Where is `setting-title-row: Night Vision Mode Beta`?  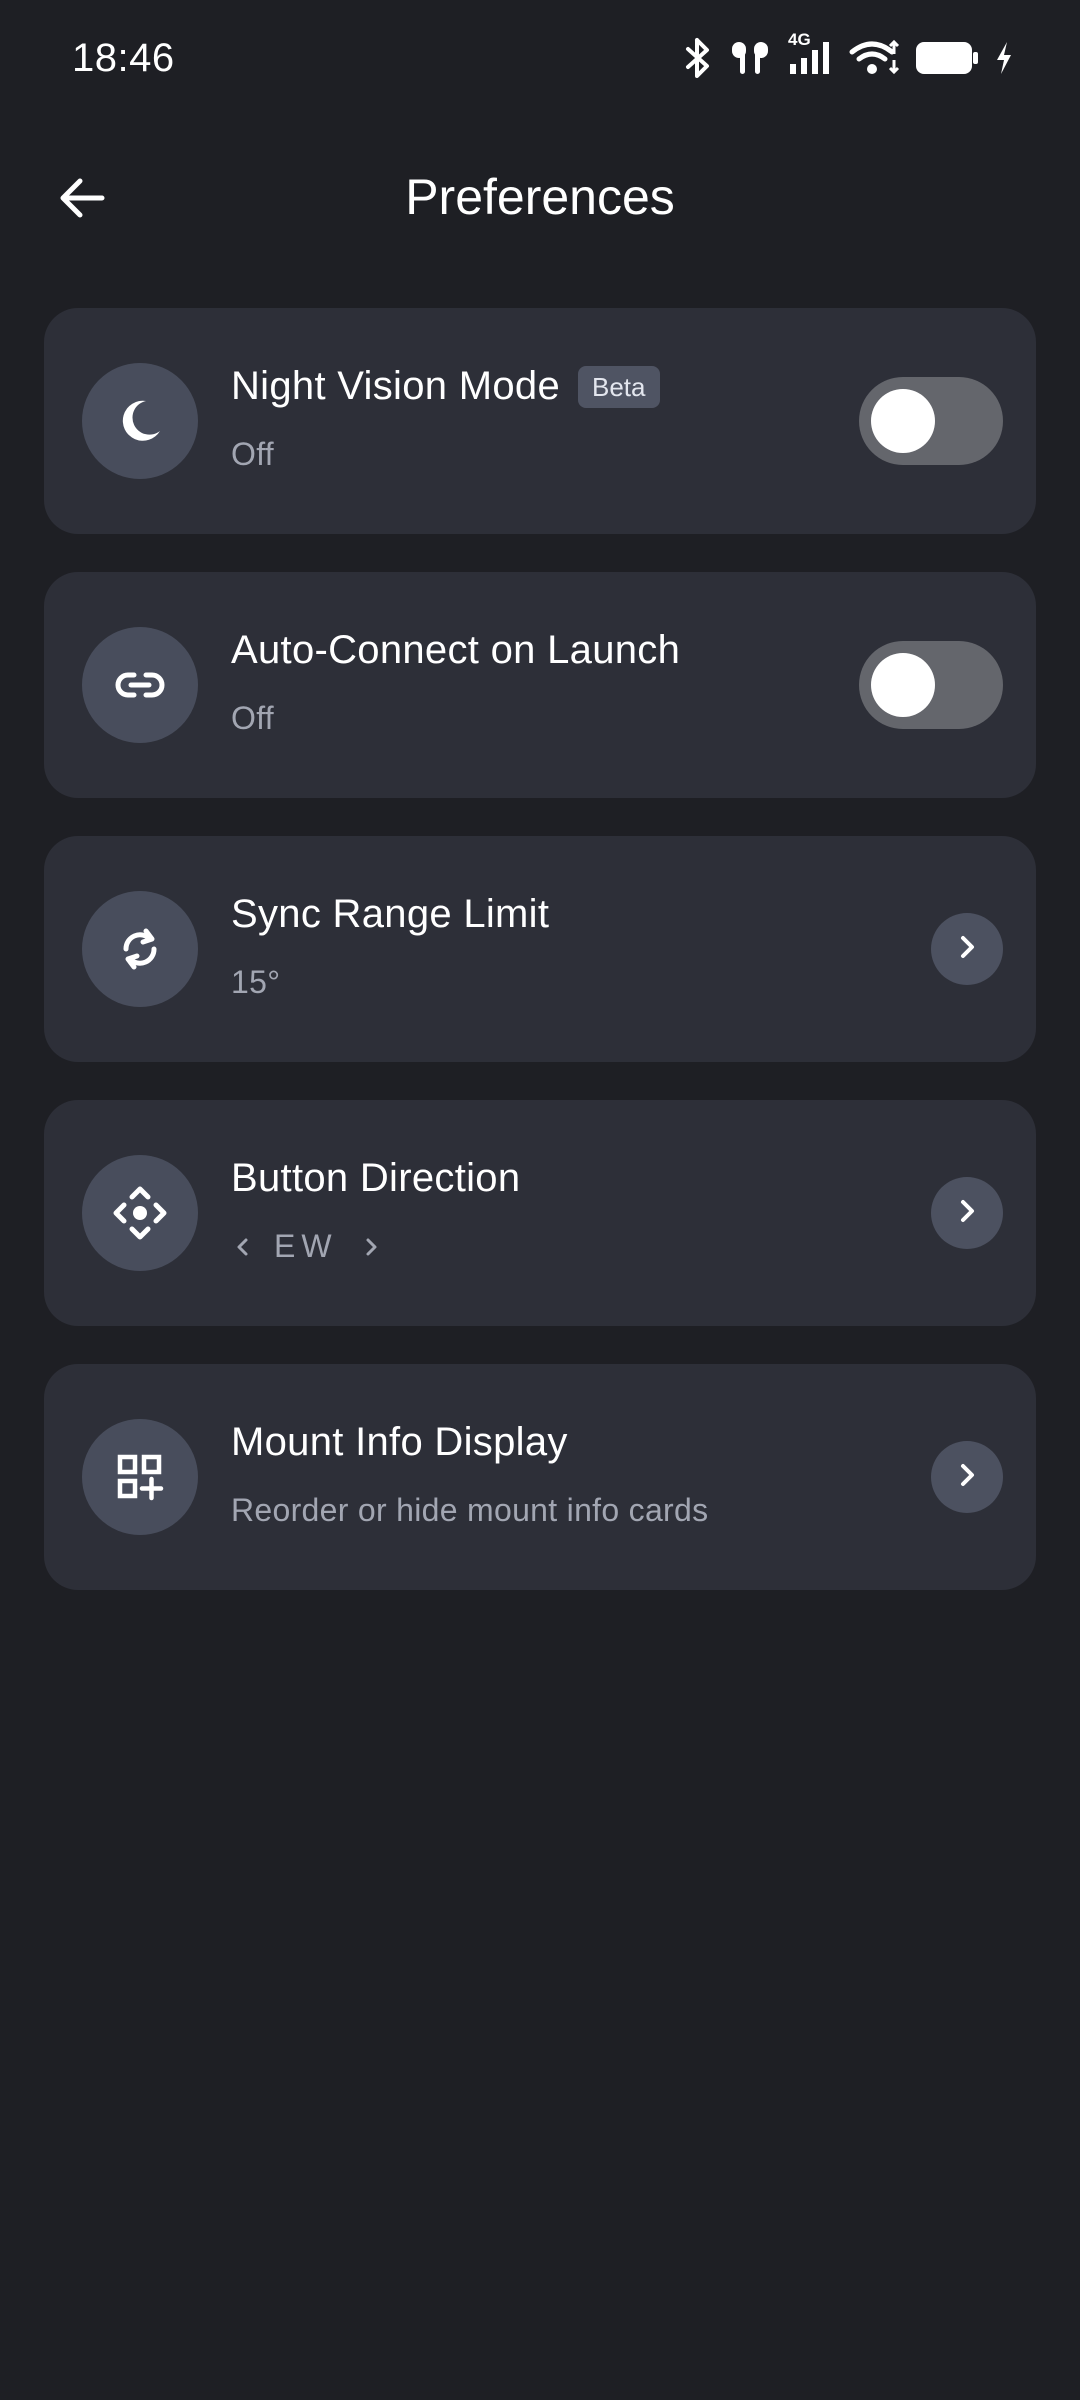 setting-title-row: Night Vision Mode Beta is located at coordinates (445, 386).